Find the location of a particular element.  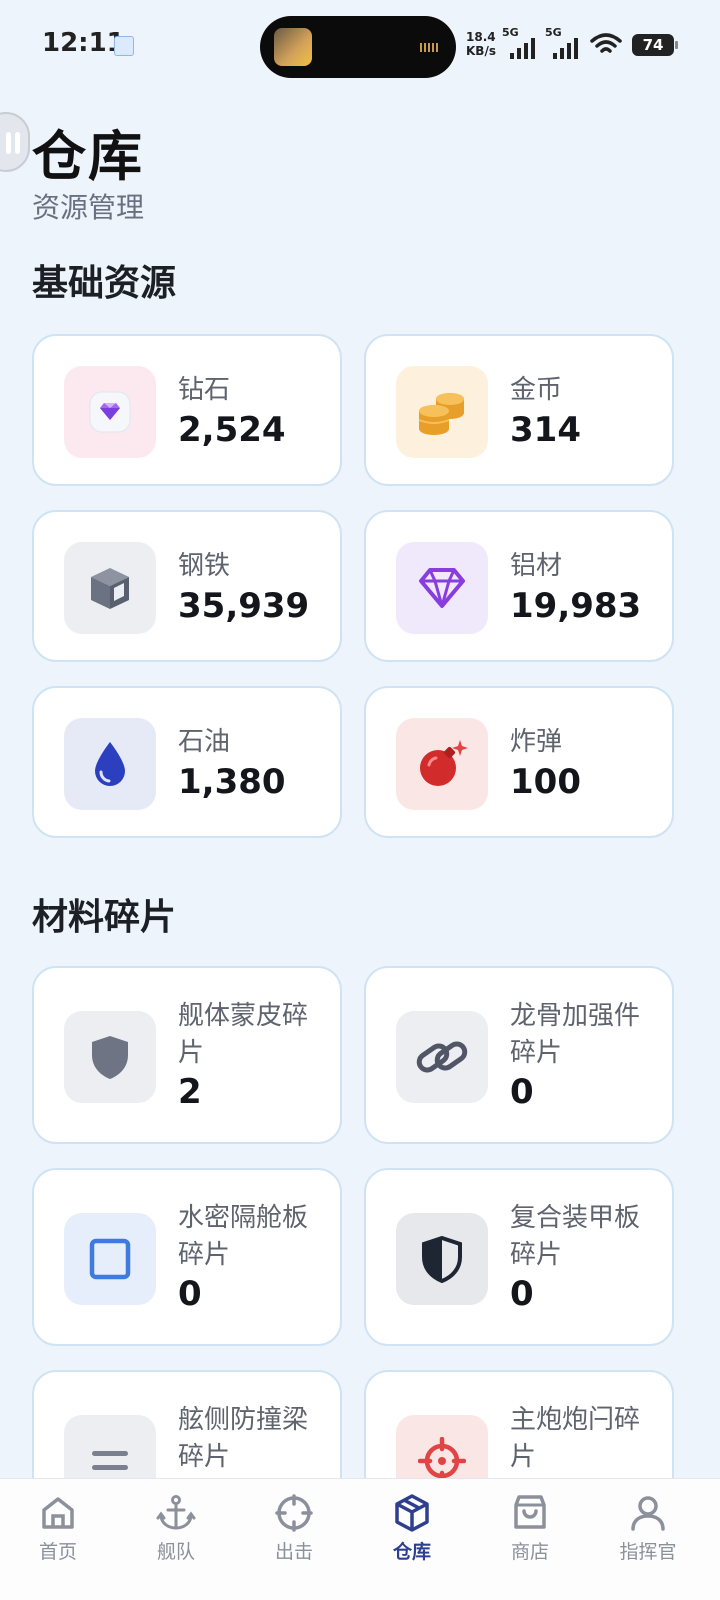

wifi-icon is located at coordinates (606, 43).